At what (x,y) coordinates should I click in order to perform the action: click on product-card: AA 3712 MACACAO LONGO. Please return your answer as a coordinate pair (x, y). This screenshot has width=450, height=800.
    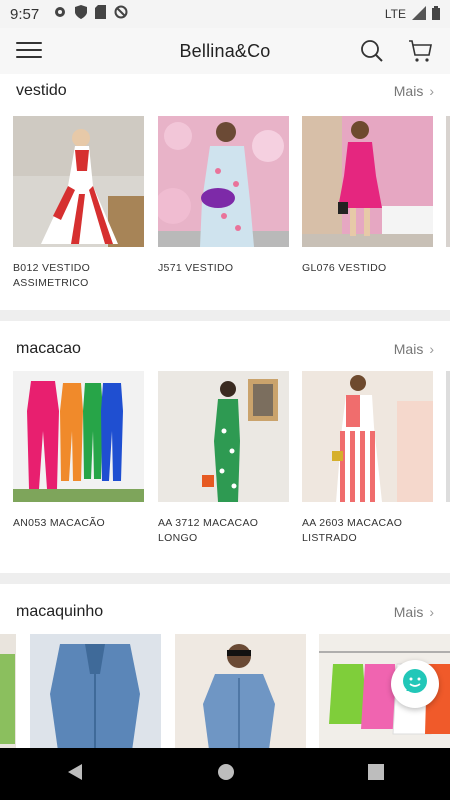
    Looking at the image, I should click on (223, 458).